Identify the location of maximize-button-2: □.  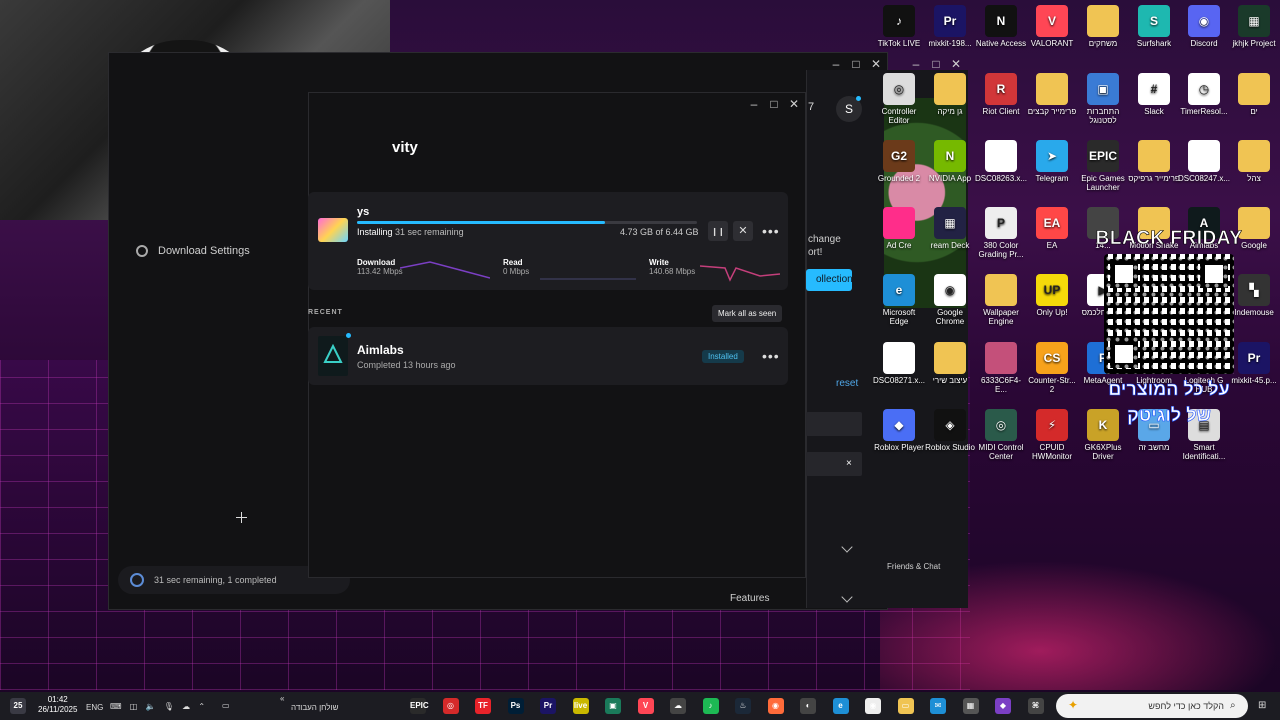
(936, 64).